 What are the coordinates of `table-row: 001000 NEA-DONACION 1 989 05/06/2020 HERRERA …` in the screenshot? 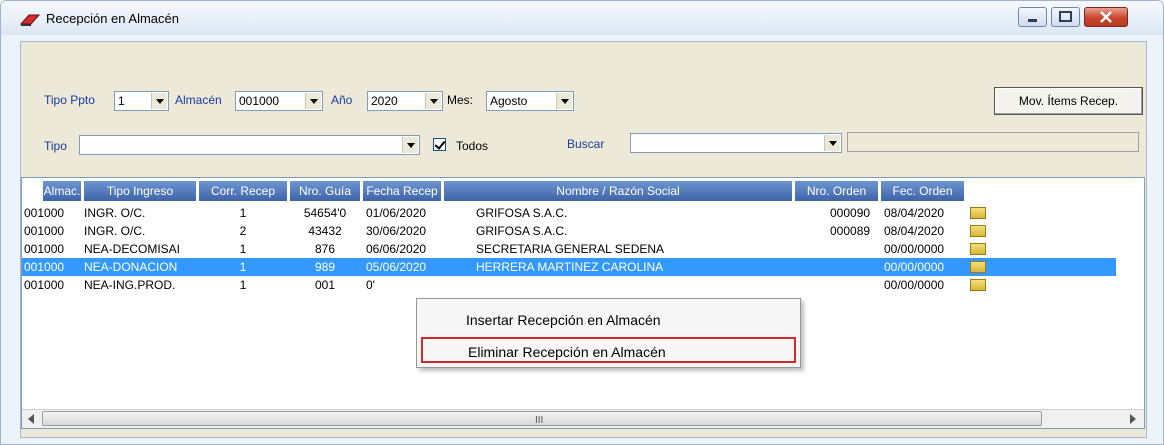 It's located at (569, 267).